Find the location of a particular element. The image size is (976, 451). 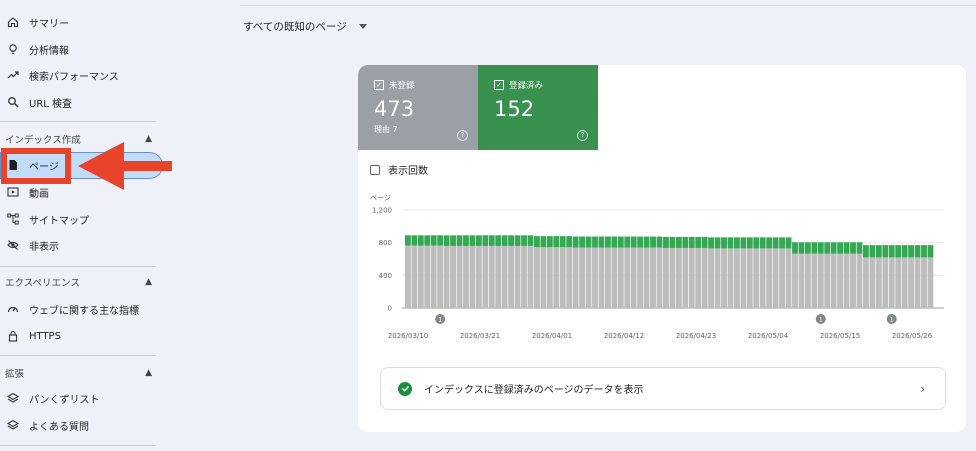

sidebar-item-sitemaps: サイトマップ is located at coordinates (80, 219).